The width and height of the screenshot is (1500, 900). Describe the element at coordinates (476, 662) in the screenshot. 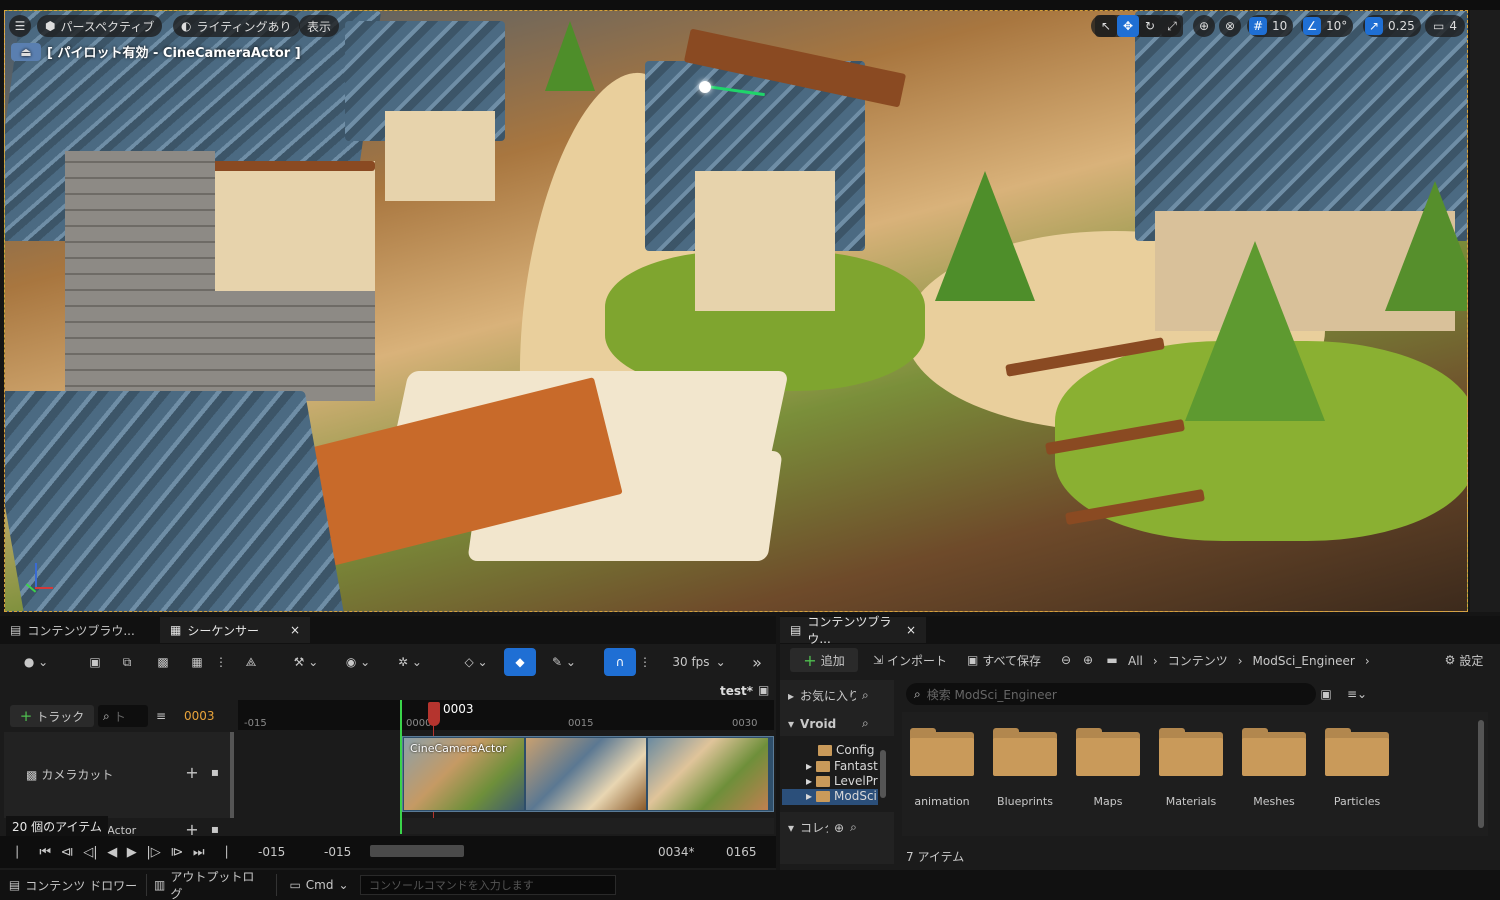

I see `key-dropdown-icon: ◇ ⌄` at that location.